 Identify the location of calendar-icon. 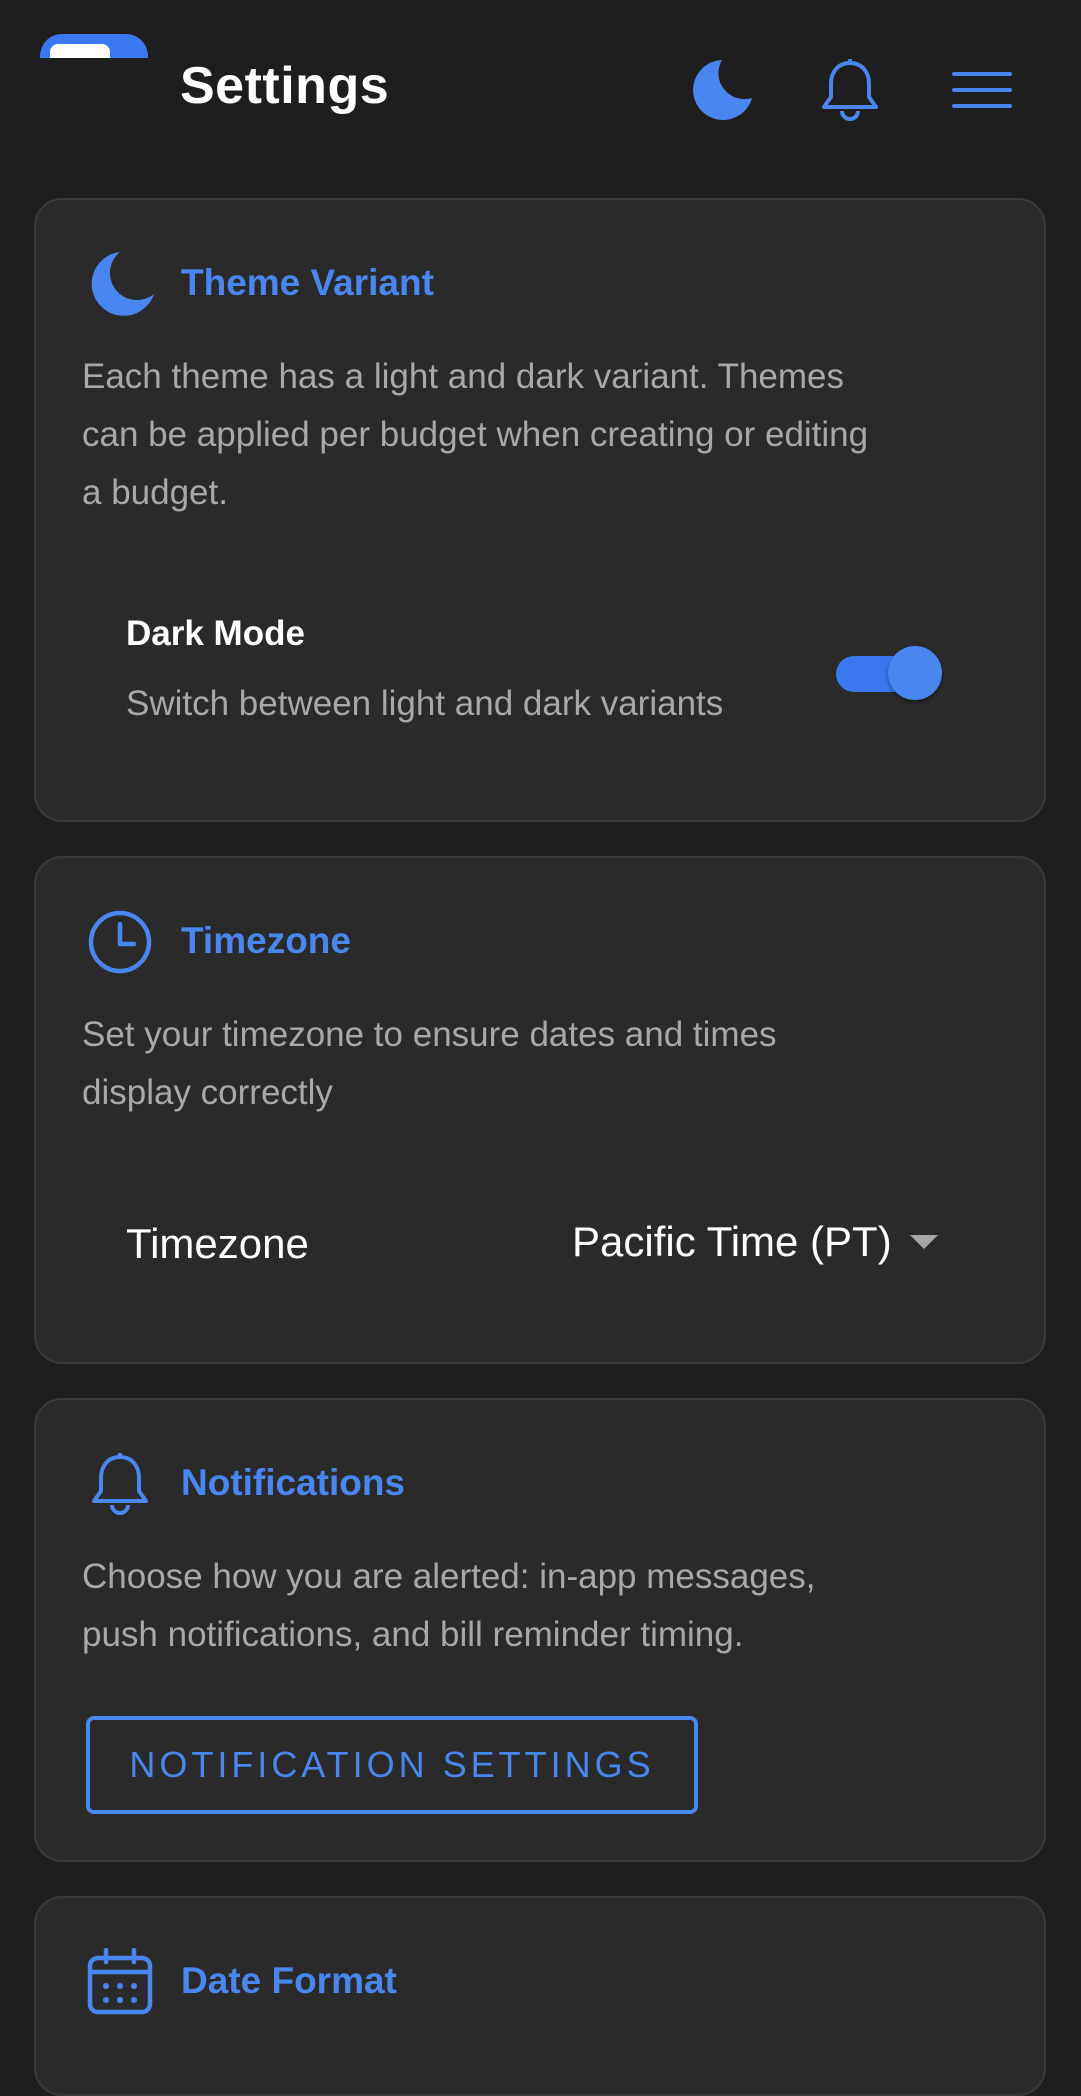
(120, 1981).